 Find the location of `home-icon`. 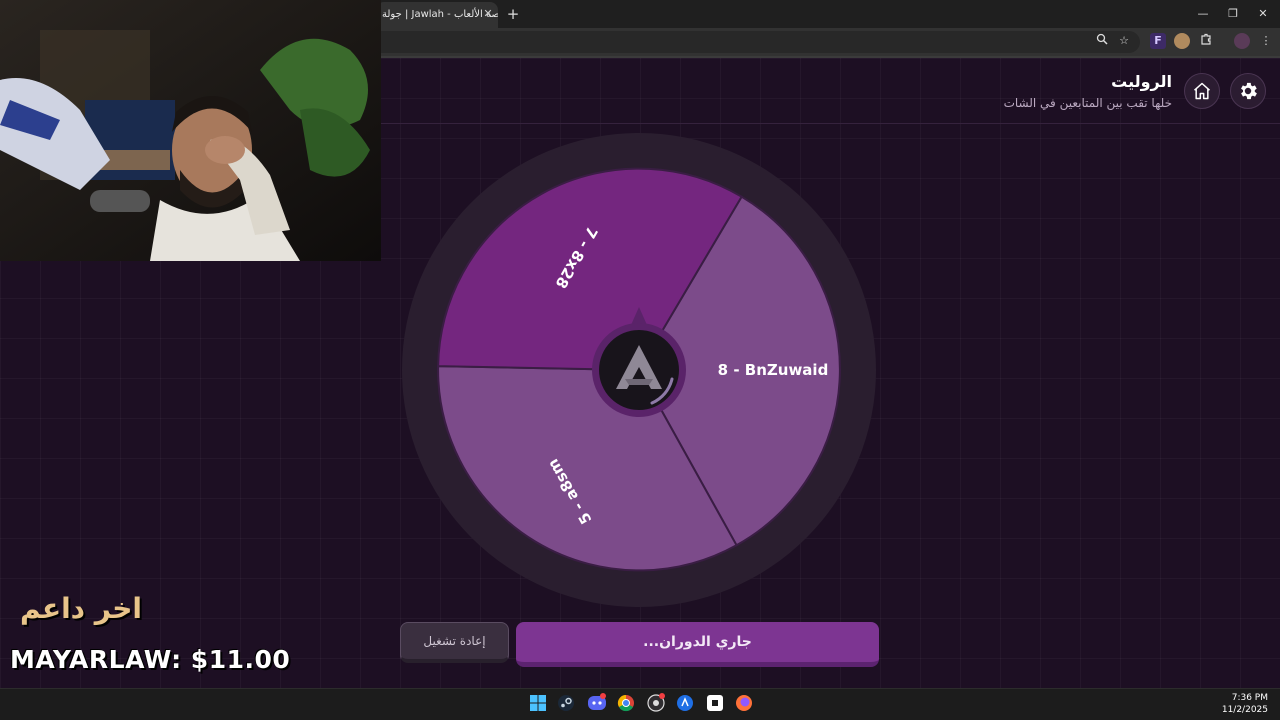

home-icon is located at coordinates (1202, 91).